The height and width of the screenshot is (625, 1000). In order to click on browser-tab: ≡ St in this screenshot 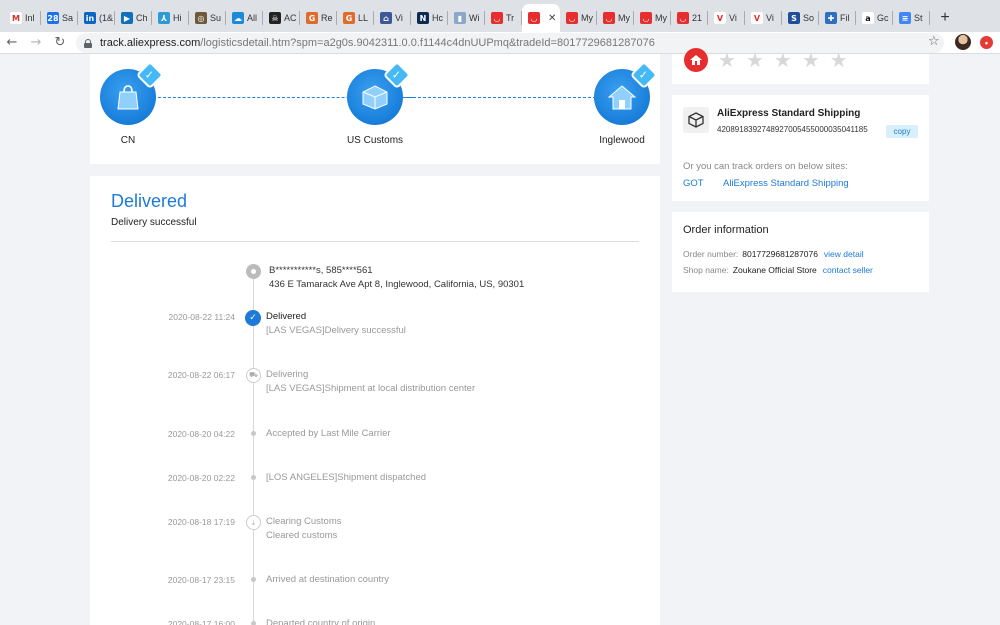, I will do `click(911, 18)`.